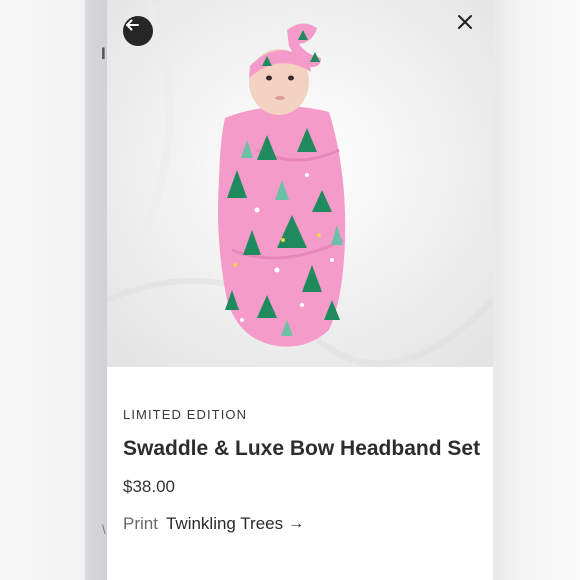  I want to click on back-button, so click(138, 31).